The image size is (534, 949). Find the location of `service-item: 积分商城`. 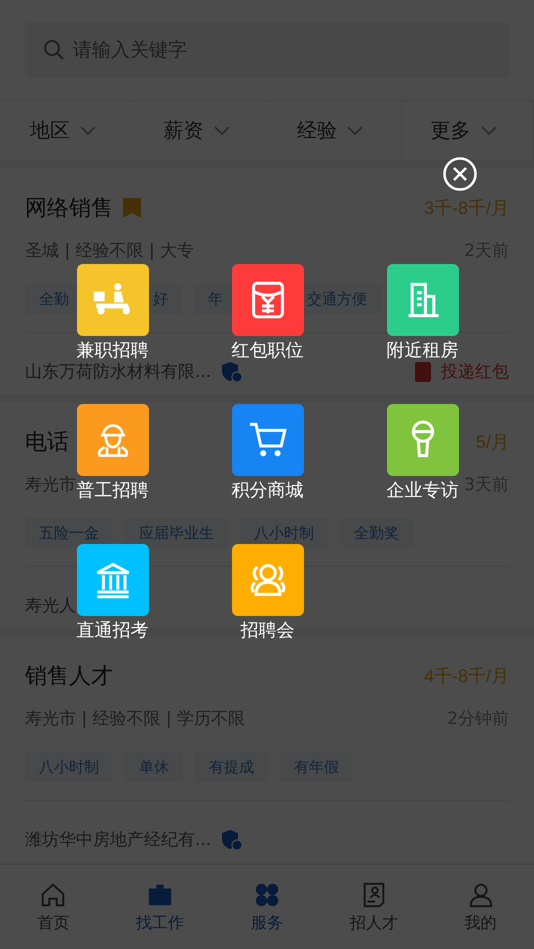

service-item: 积分商城 is located at coordinates (268, 452).